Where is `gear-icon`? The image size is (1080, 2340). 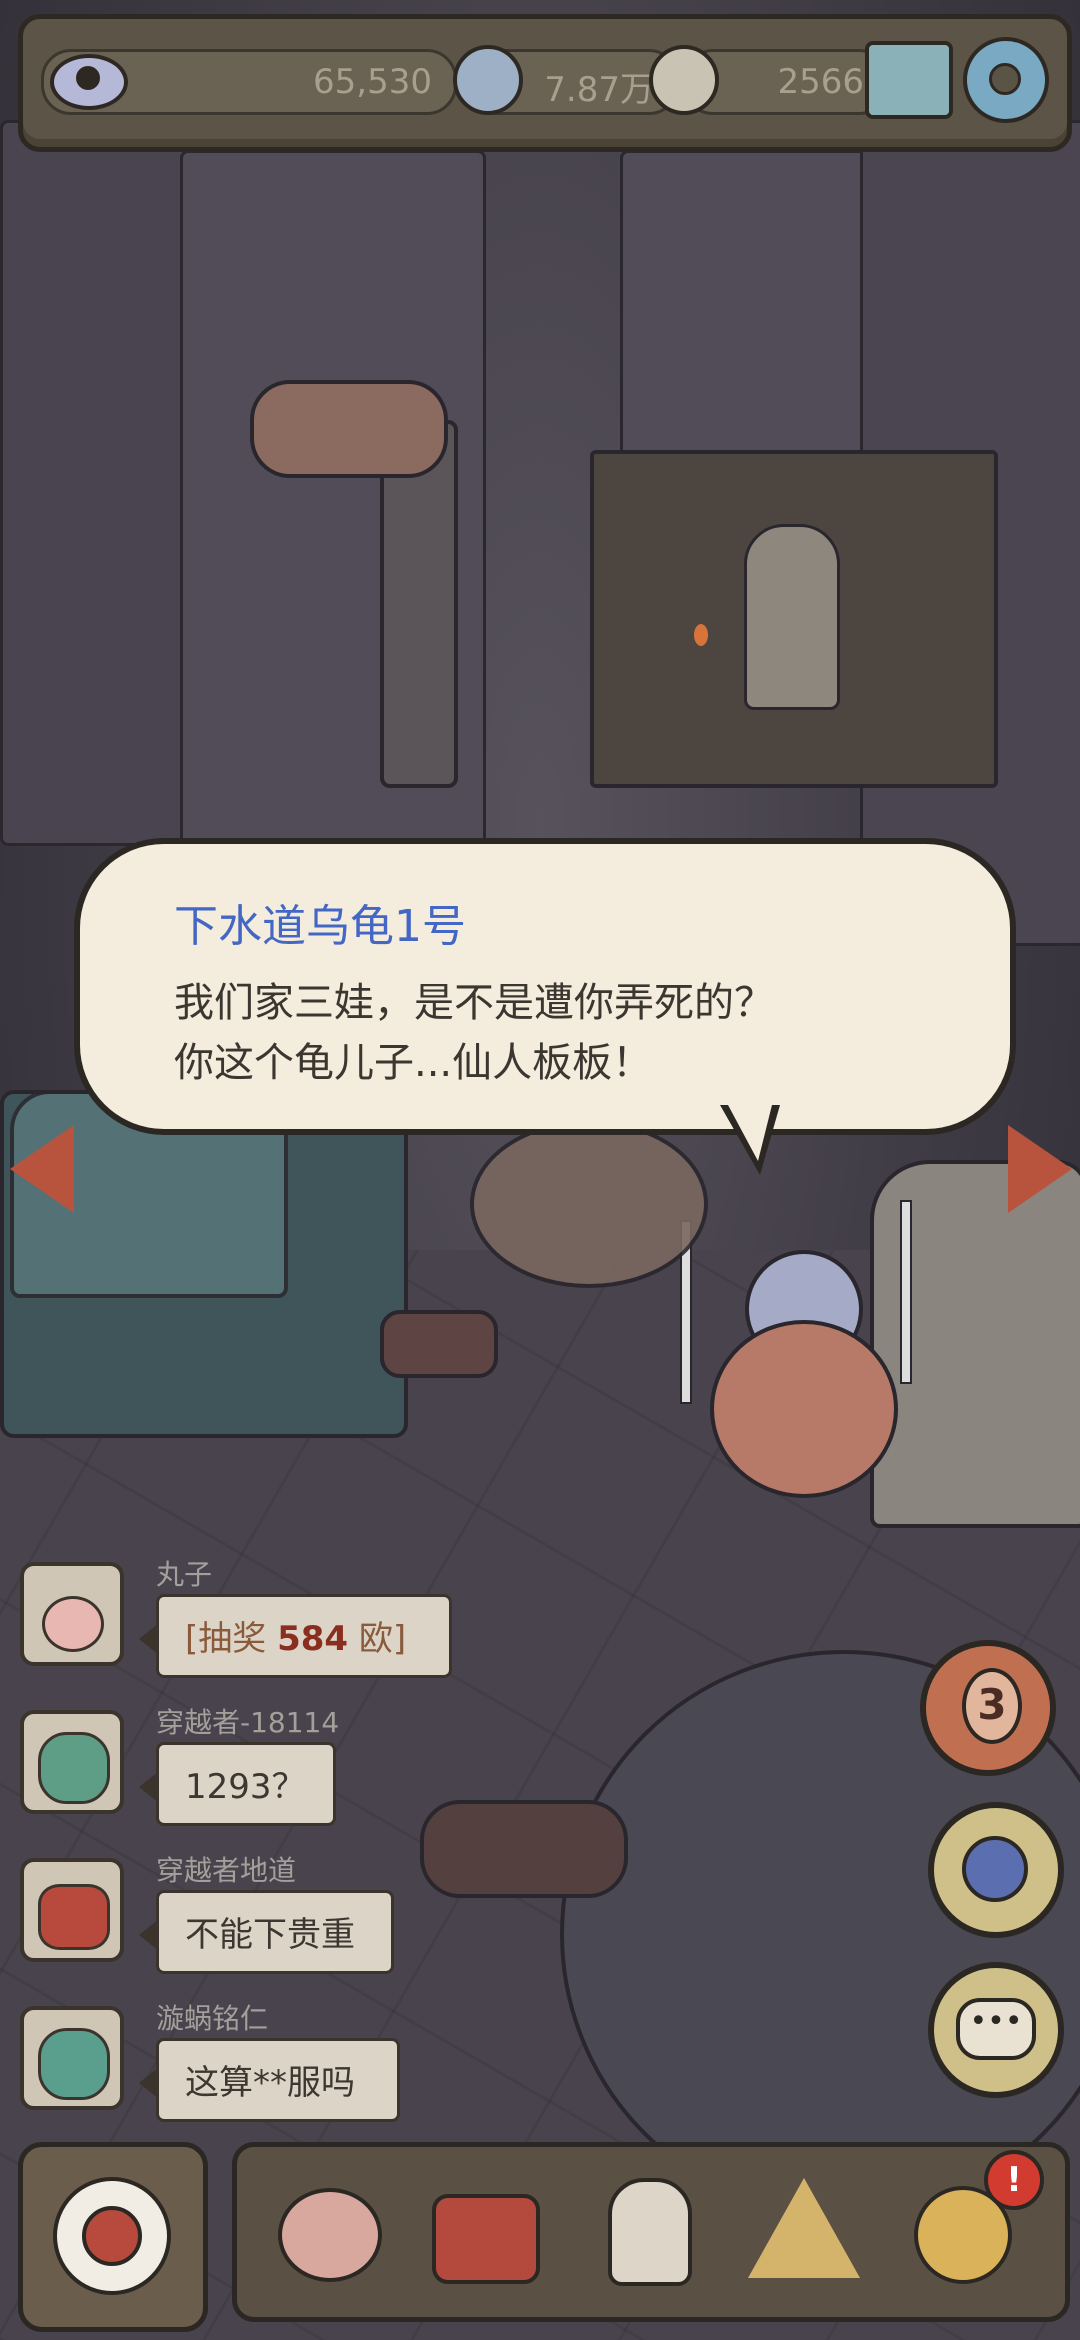
gear-icon is located at coordinates (1006, 80).